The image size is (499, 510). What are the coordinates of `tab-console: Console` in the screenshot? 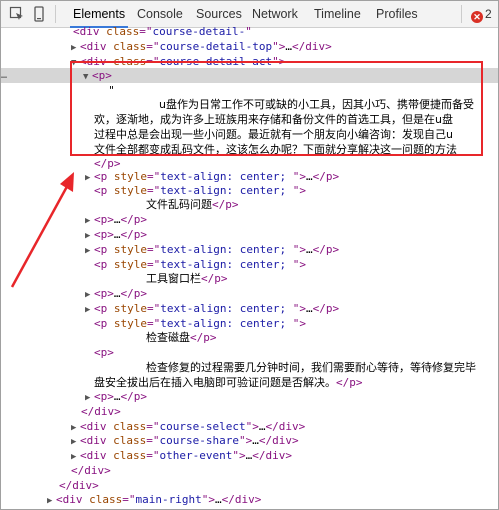 It's located at (160, 14).